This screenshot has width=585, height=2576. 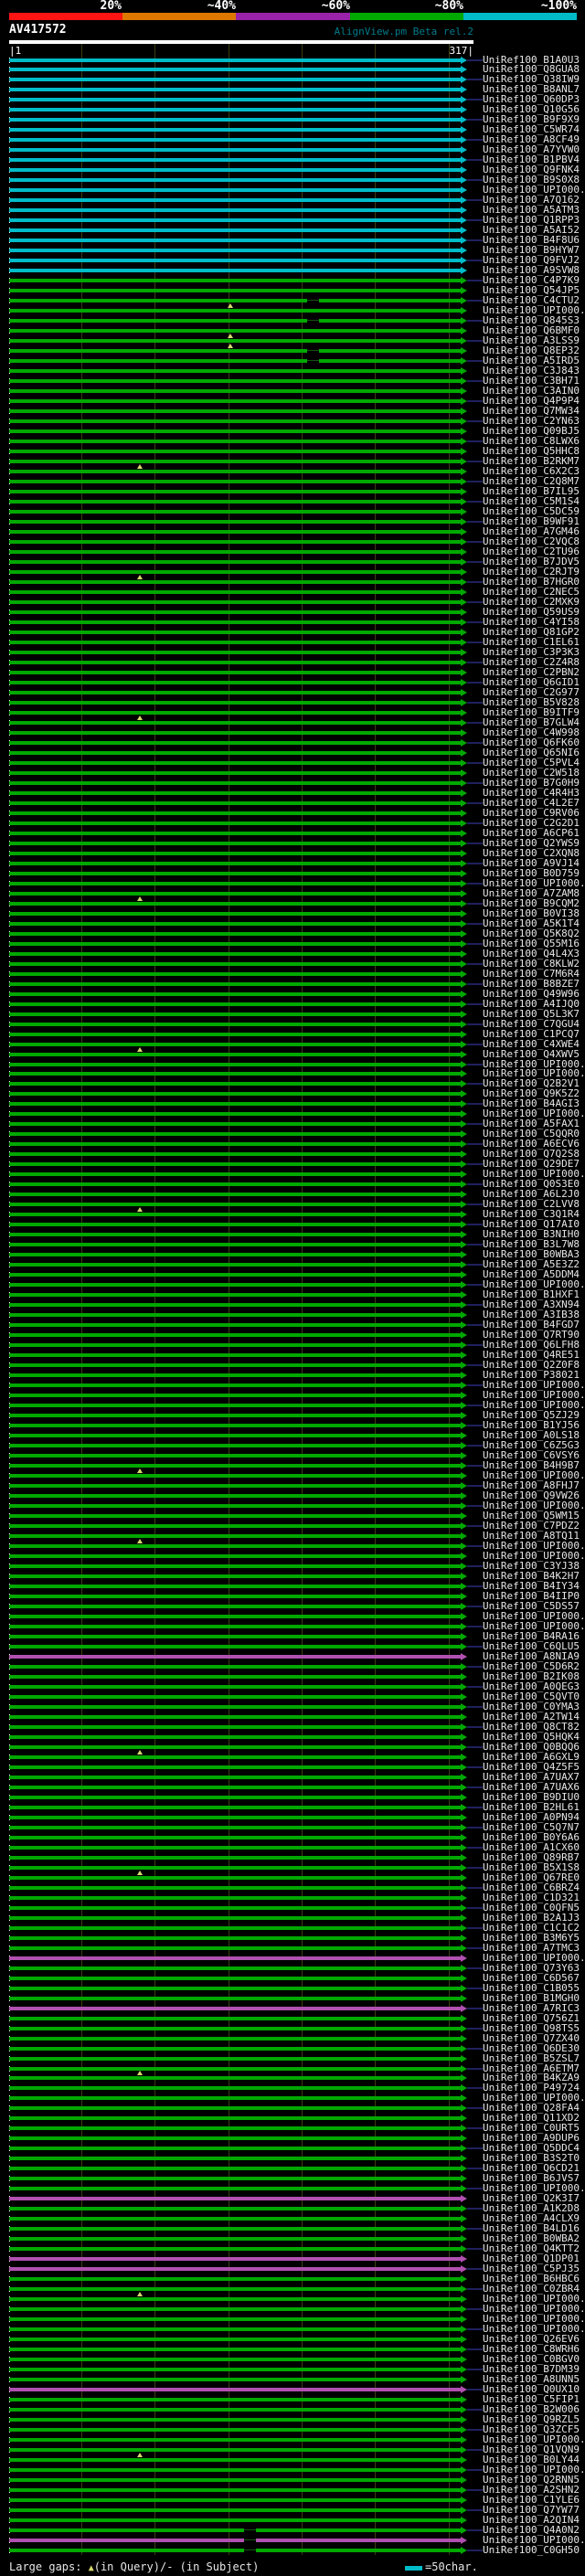 What do you see at coordinates (293, 2550) in the screenshot?
I see `alignment-hit-row: UniRef100_C0GH50` at bounding box center [293, 2550].